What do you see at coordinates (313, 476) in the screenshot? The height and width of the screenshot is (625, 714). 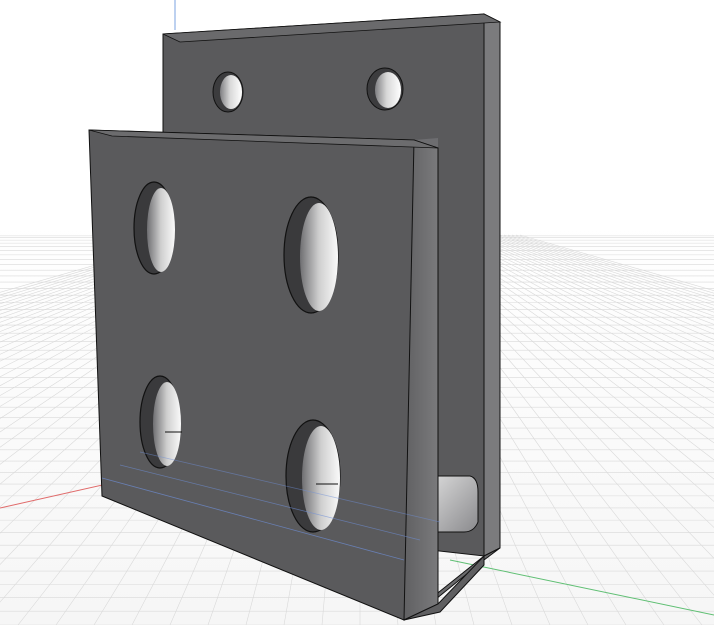 I see `front-plate-hole-bottom-right` at bounding box center [313, 476].